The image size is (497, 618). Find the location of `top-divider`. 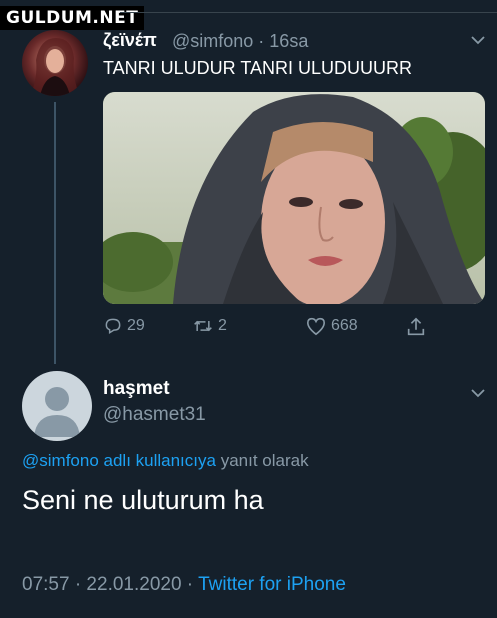

top-divider is located at coordinates (308, 12).